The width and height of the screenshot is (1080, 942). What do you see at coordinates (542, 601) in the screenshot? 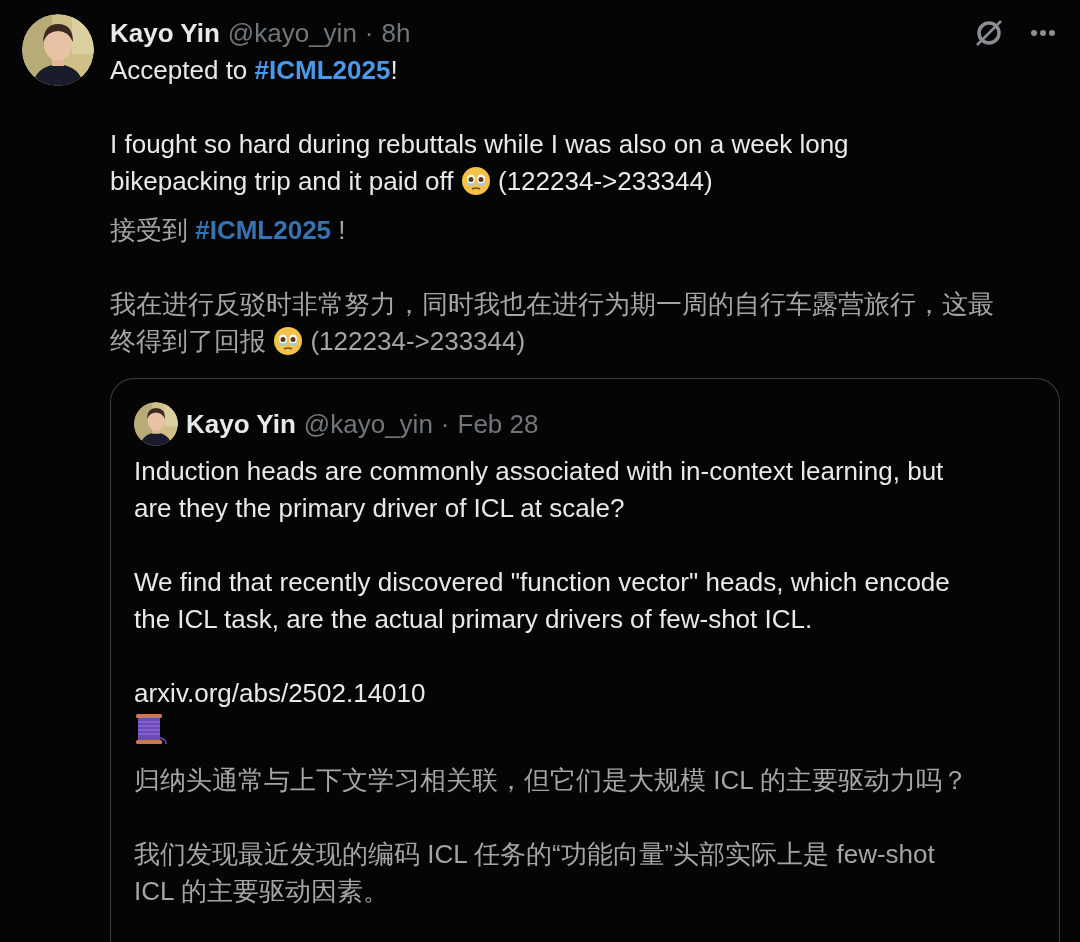
I see `post-text: We find that recently discovered "function vector" heads, which encode the ICL task, are the actual primary drivers of few-shot ICL.` at bounding box center [542, 601].